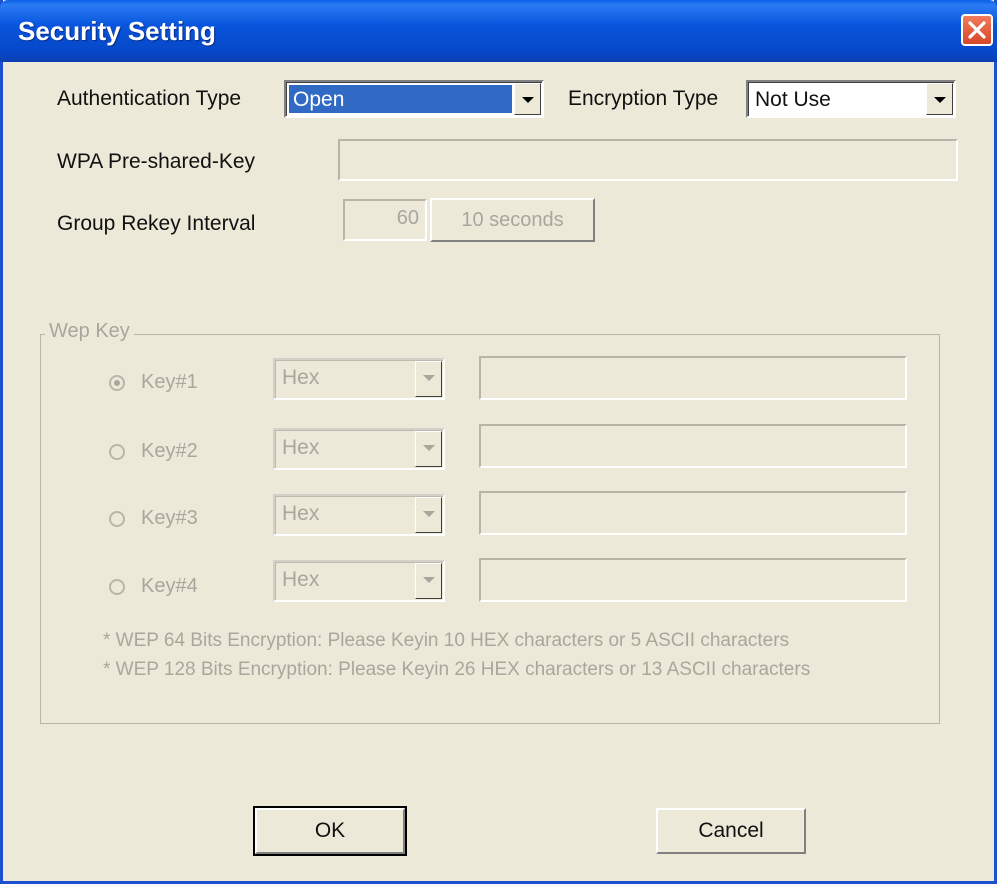 This screenshot has width=997, height=884. I want to click on key1-input, so click(693, 378).